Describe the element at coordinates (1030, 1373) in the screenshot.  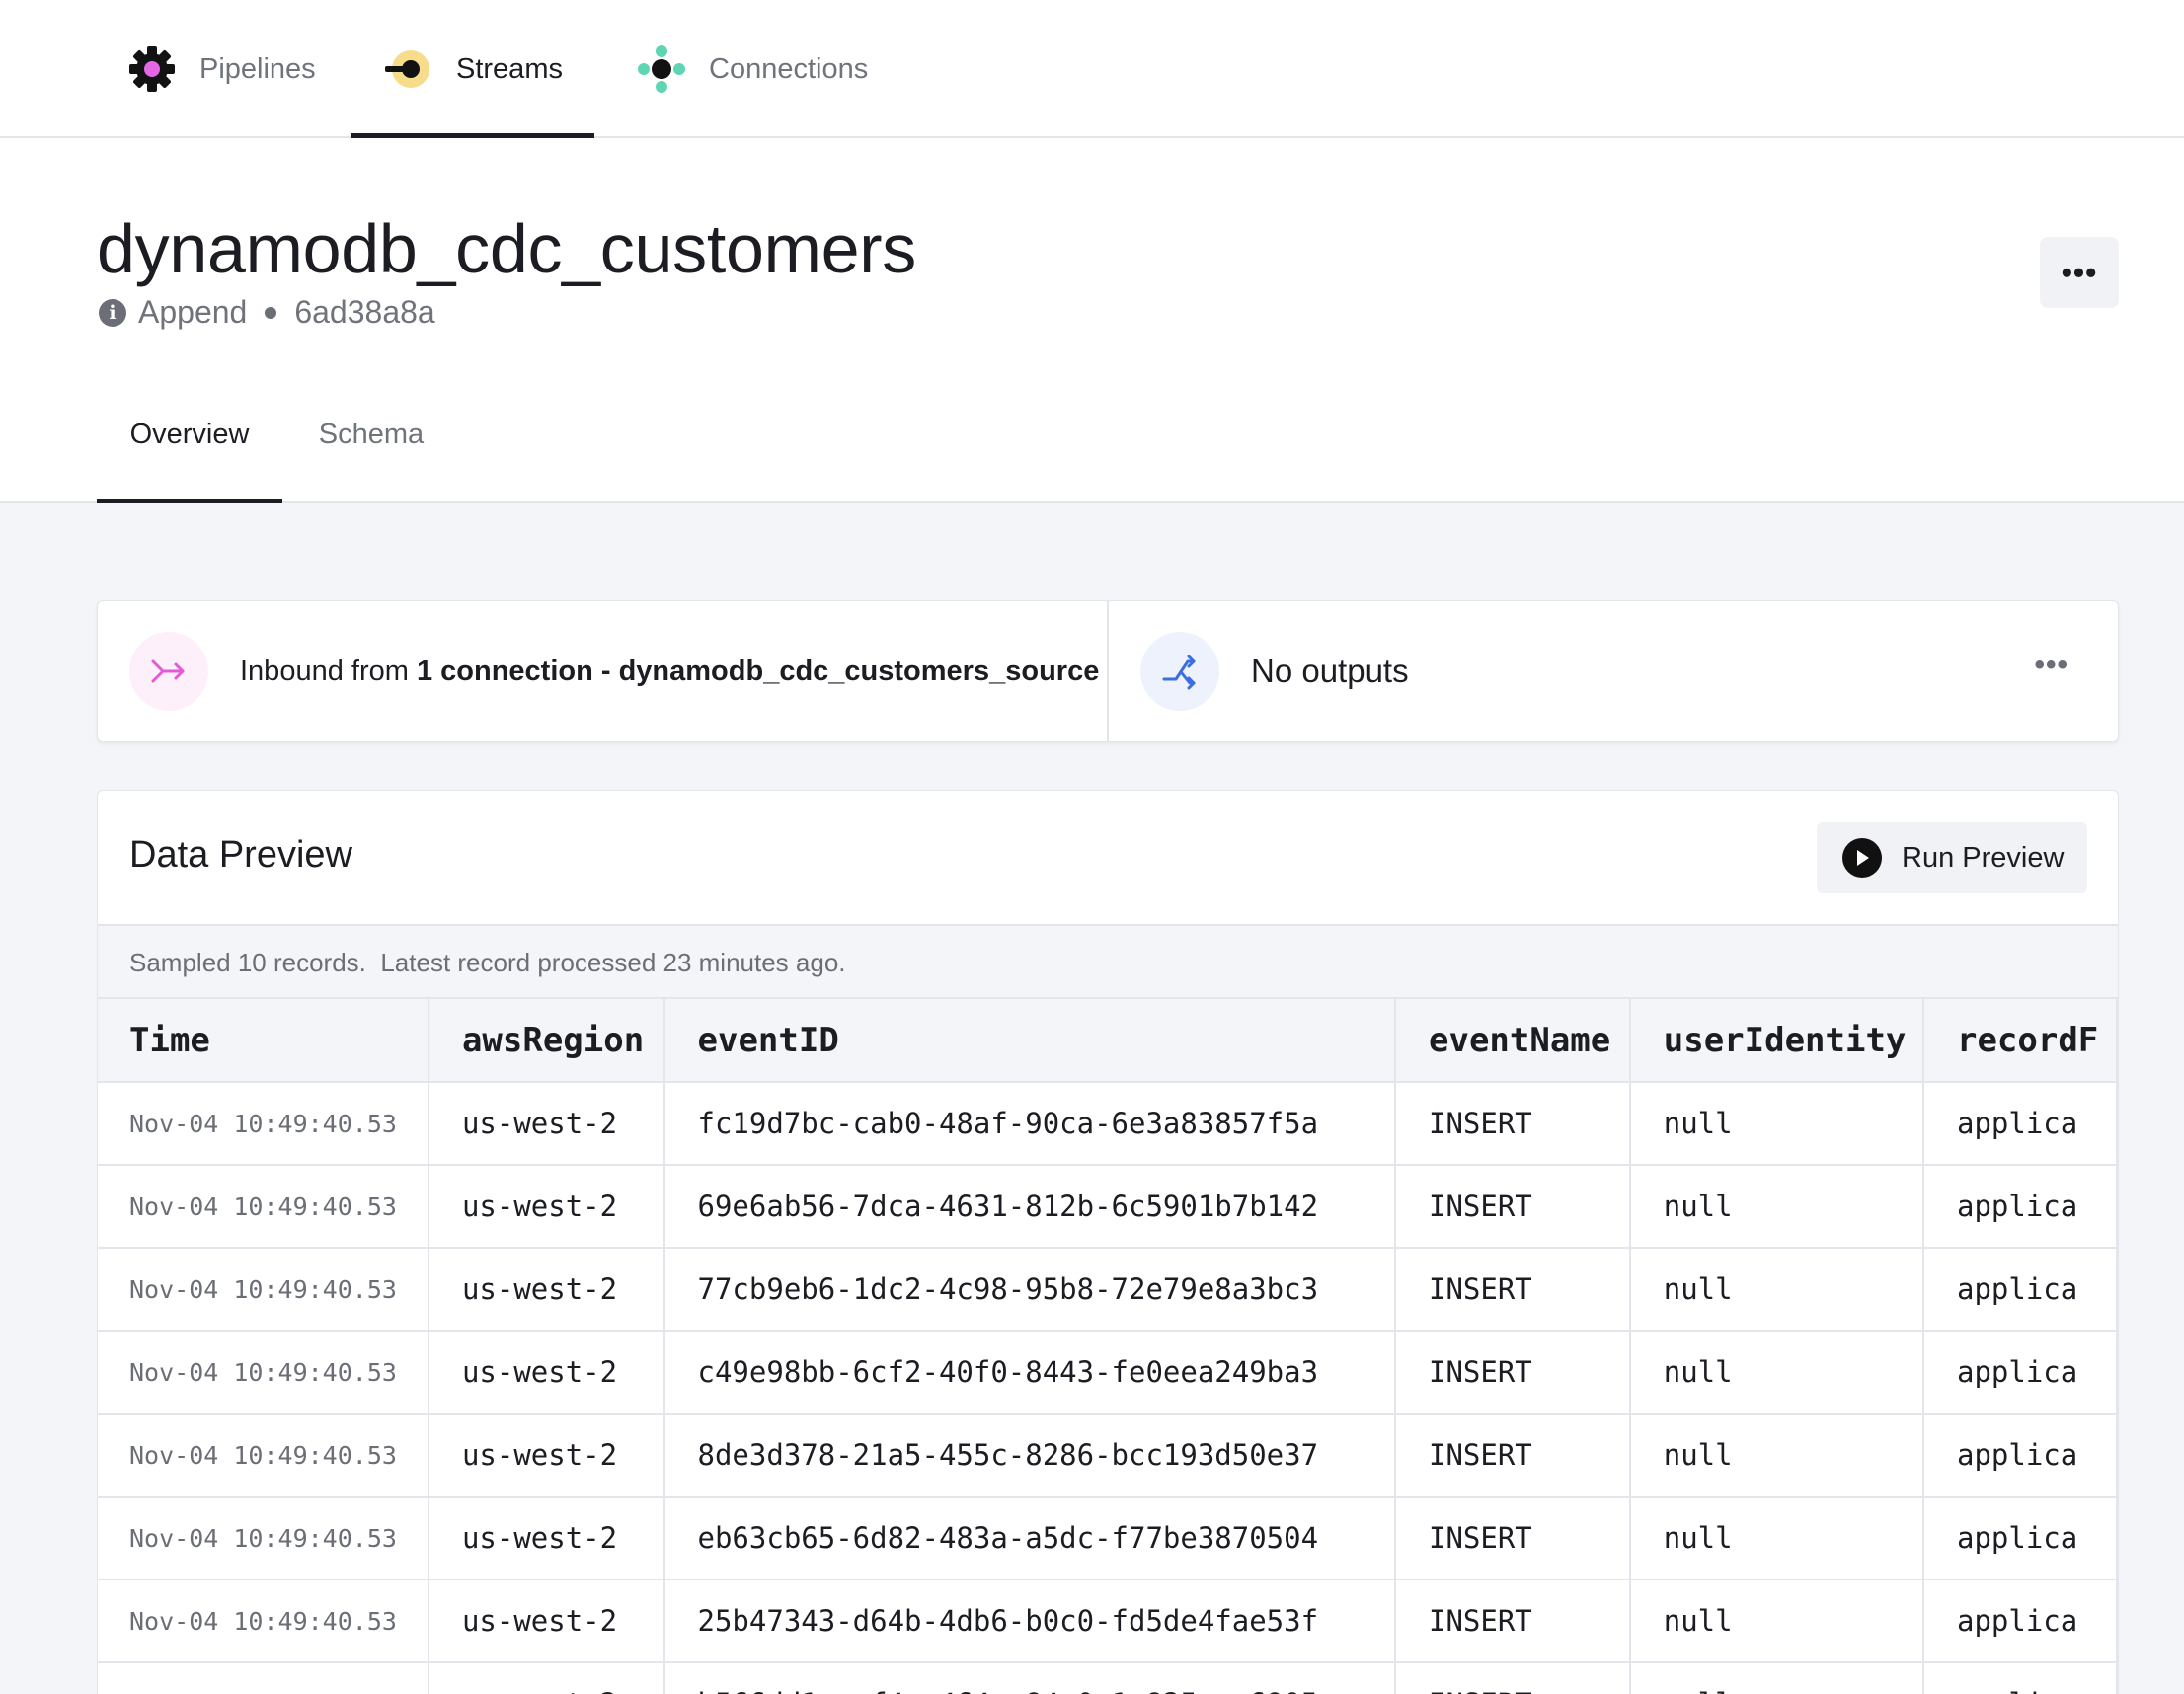
I see `cell-event-id: c49e98bb-6cf2-40f0-8443-fe0eea249ba3` at that location.